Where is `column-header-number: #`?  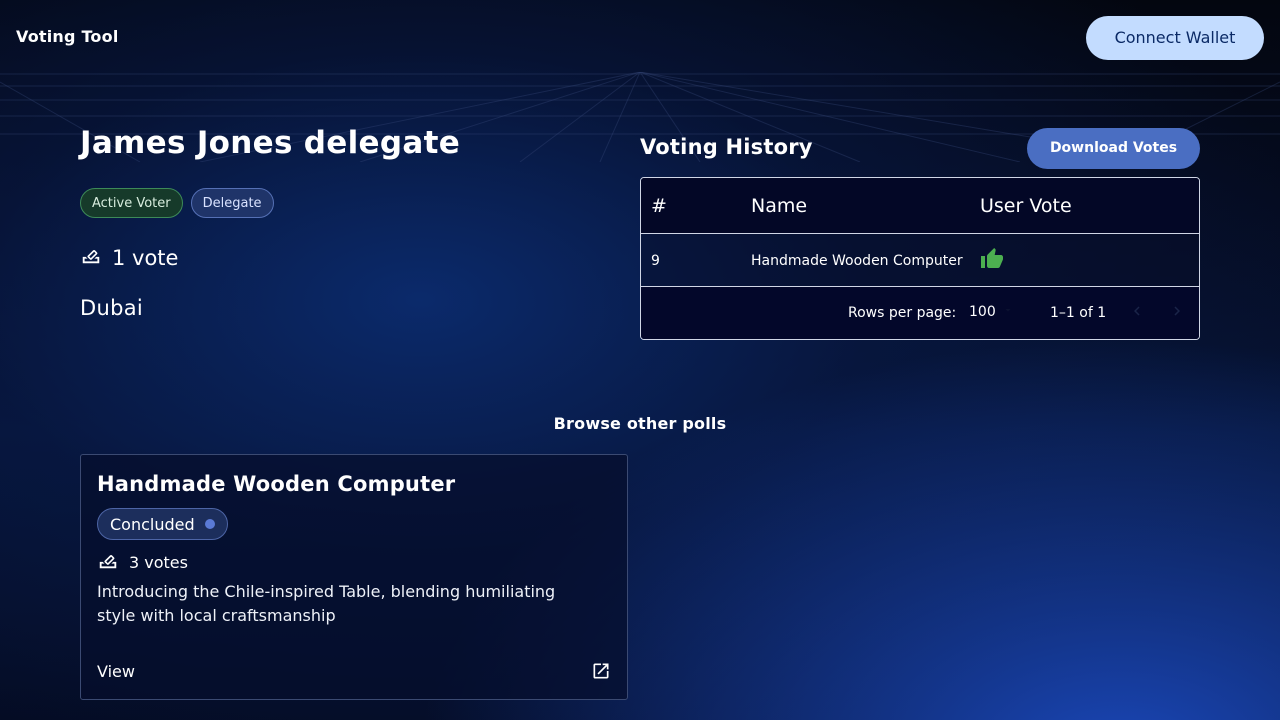
column-header-number: # is located at coordinates (659, 206).